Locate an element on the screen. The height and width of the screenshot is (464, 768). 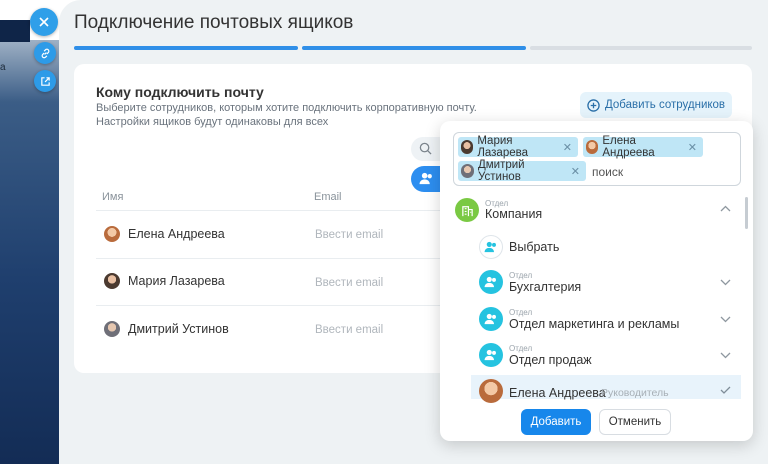
link-icon is located at coordinates (45, 53).